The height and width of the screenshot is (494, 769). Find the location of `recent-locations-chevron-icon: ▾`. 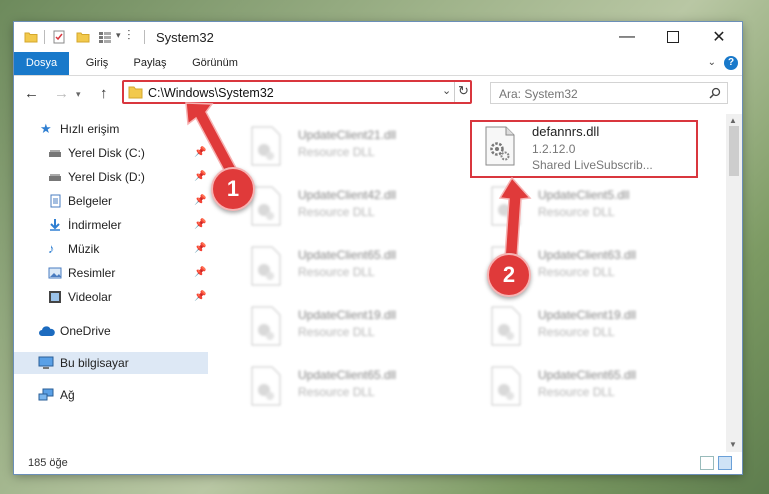

recent-locations-chevron-icon: ▾ is located at coordinates (78, 94).